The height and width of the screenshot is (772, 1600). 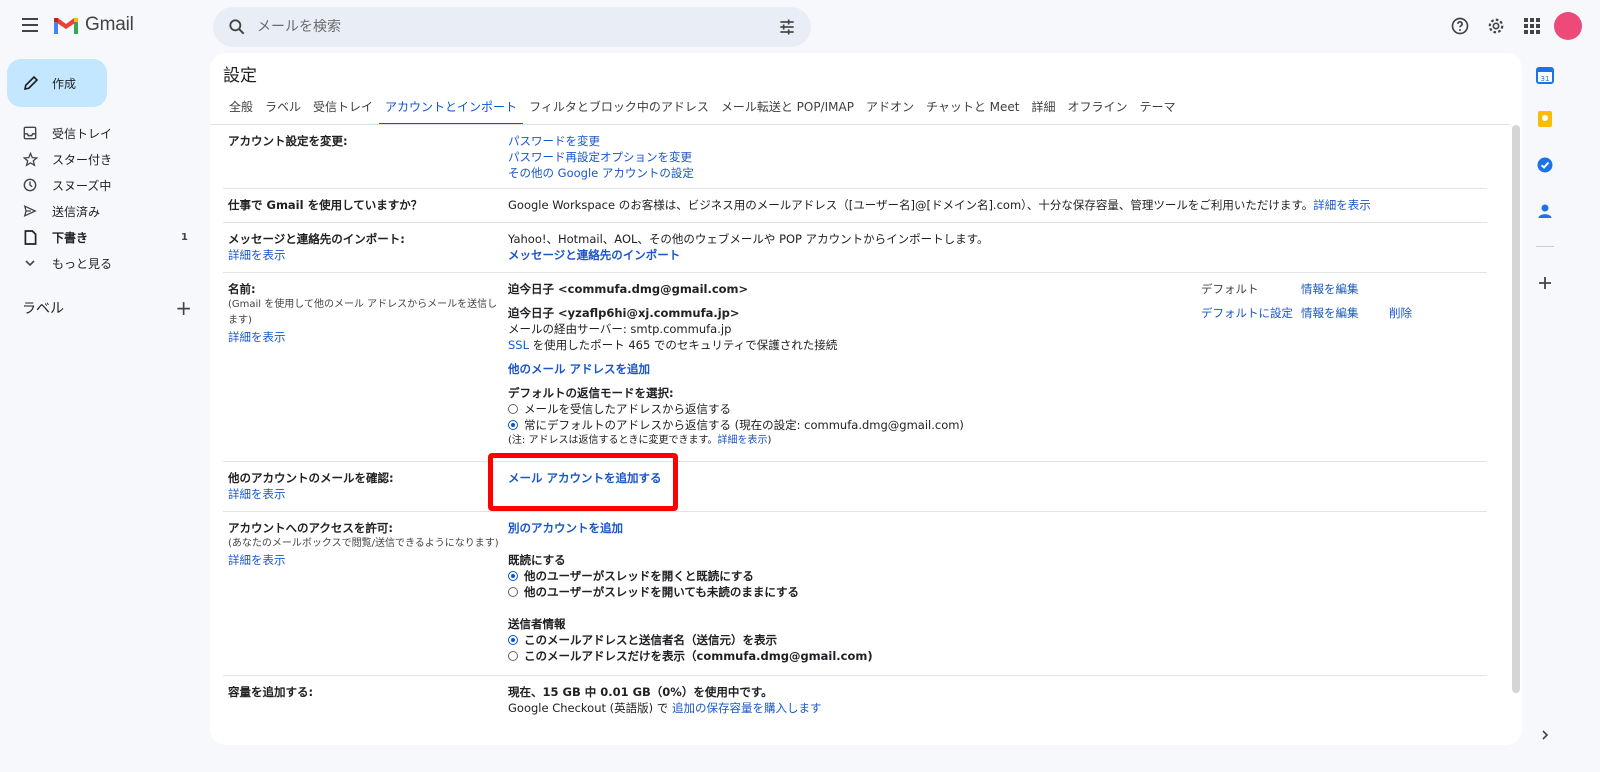 What do you see at coordinates (64, 83) in the screenshot?
I see `compose-label: 作成` at bounding box center [64, 83].